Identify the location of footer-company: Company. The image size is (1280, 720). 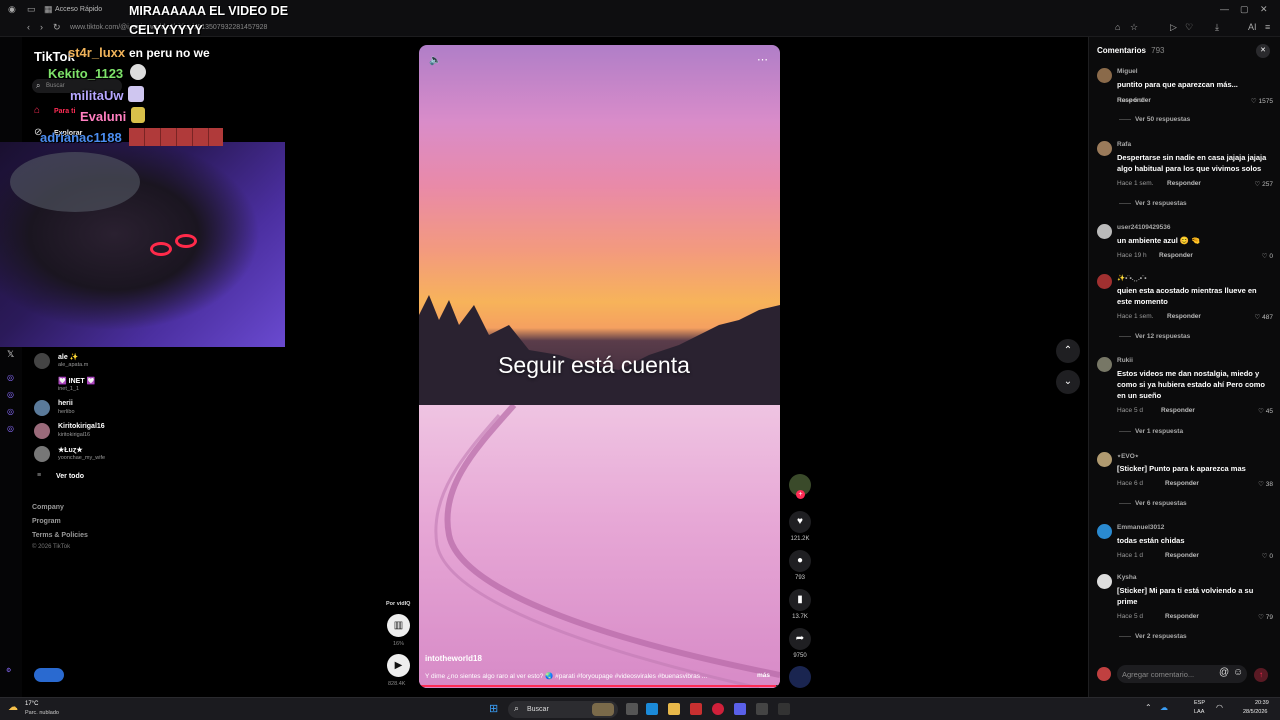
(48, 507).